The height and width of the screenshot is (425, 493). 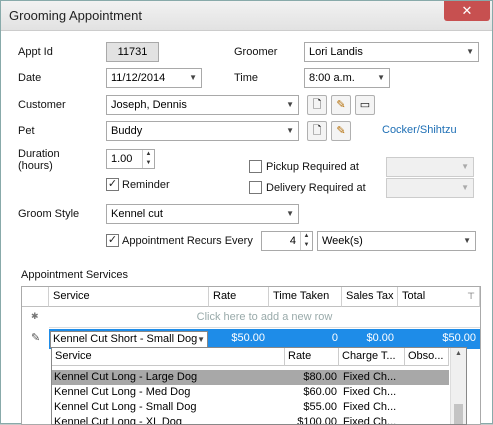 What do you see at coordinates (246, 78) in the screenshot?
I see `time-label: Time` at bounding box center [246, 78].